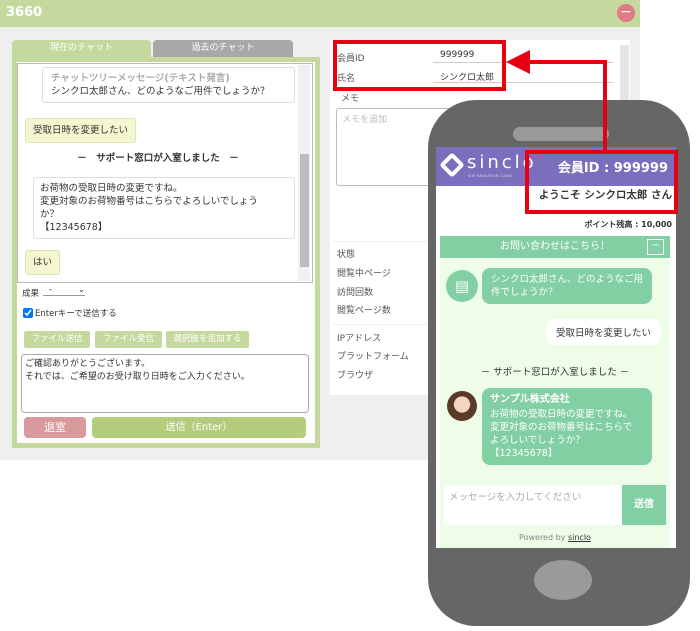 Image resolution: width=700 pixels, height=631 pixels. I want to click on op-line: 変更対象のお荷物番号はこちらでよろしいでしょう, so click(149, 201).